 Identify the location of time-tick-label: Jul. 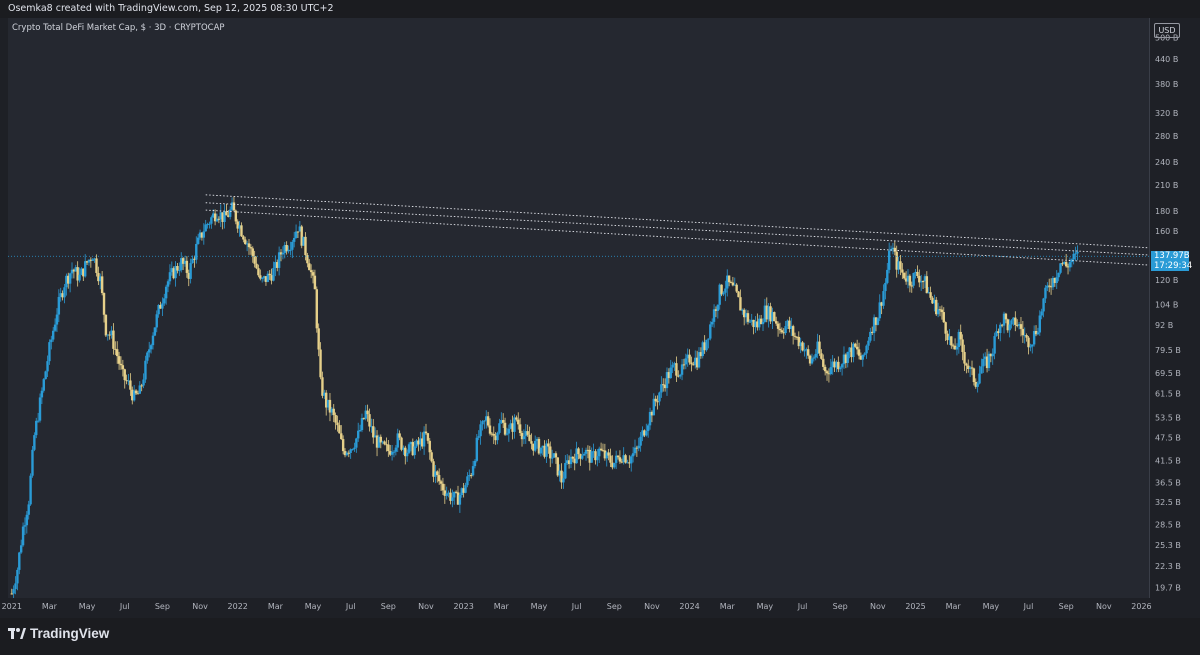
(124, 606).